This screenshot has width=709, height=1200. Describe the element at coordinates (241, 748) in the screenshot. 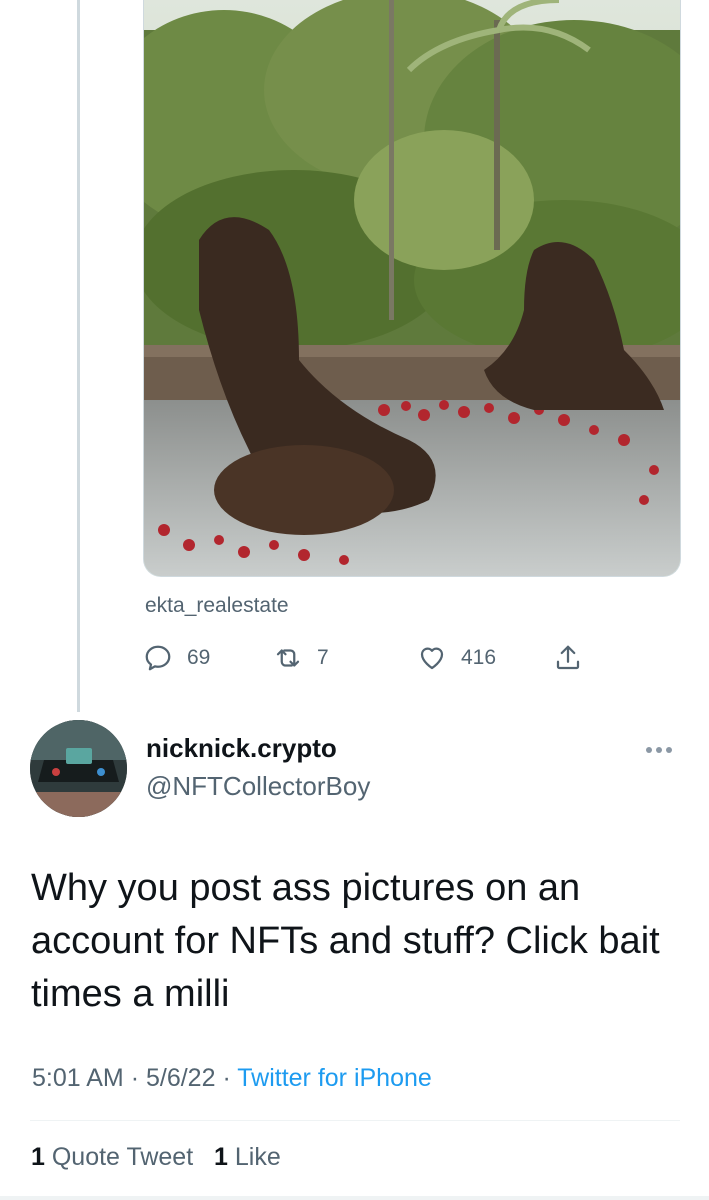

I see `reply-display-name: nicknick.crypto` at that location.